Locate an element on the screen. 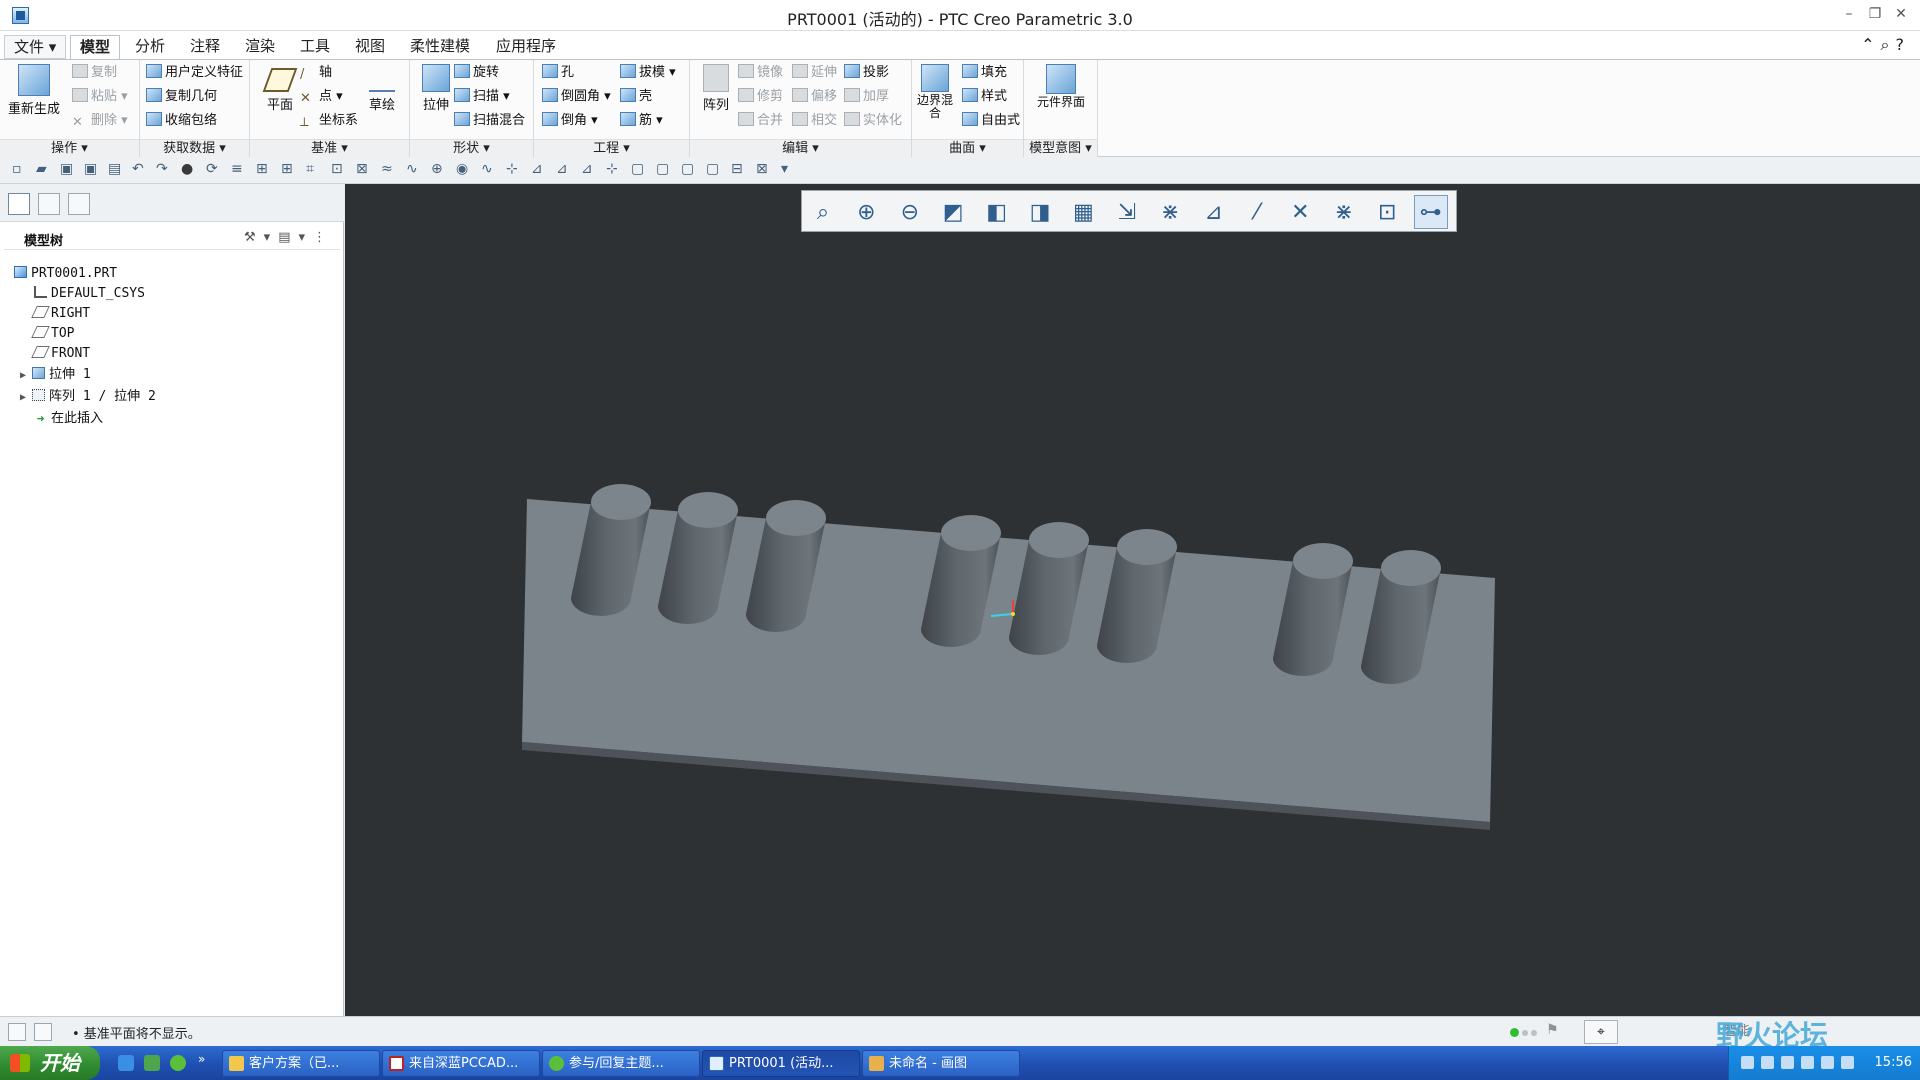 The width and height of the screenshot is (1920, 1080). csys-display-icon: ⋇ is located at coordinates (1344, 212).